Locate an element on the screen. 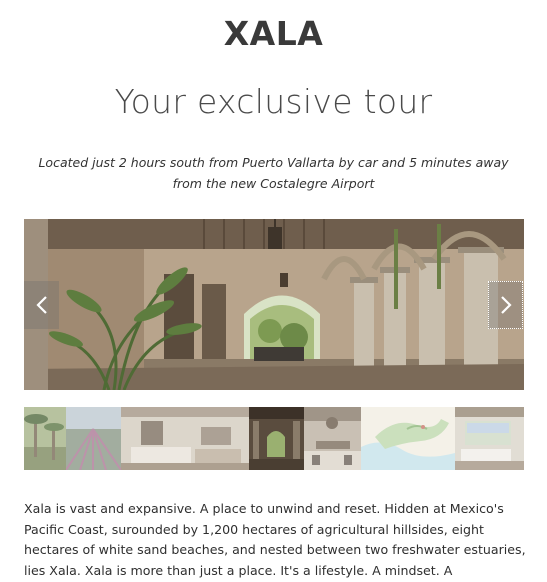 Image resolution: width=547 pixels, height=582 pixels. thumbnail-strip is located at coordinates (274, 438).